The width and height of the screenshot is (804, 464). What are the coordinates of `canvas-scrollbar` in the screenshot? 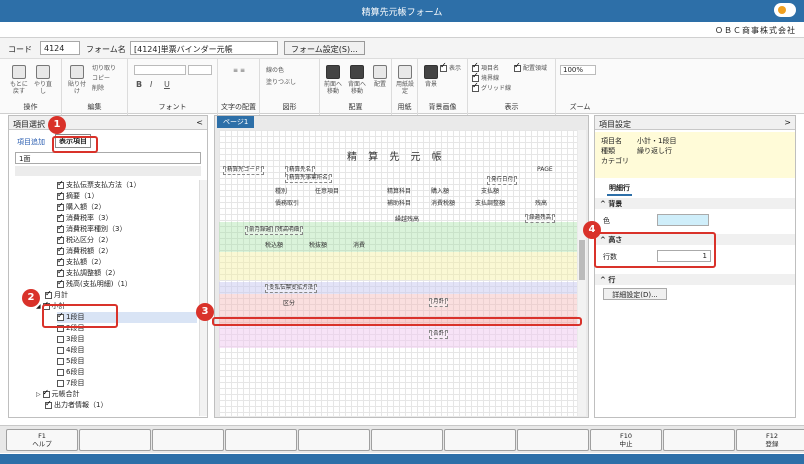 It's located at (582, 273).